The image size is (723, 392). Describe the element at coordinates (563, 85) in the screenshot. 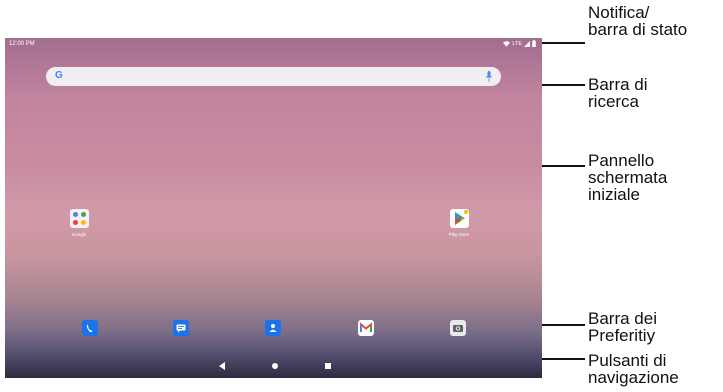

I see `callout-line-search` at that location.